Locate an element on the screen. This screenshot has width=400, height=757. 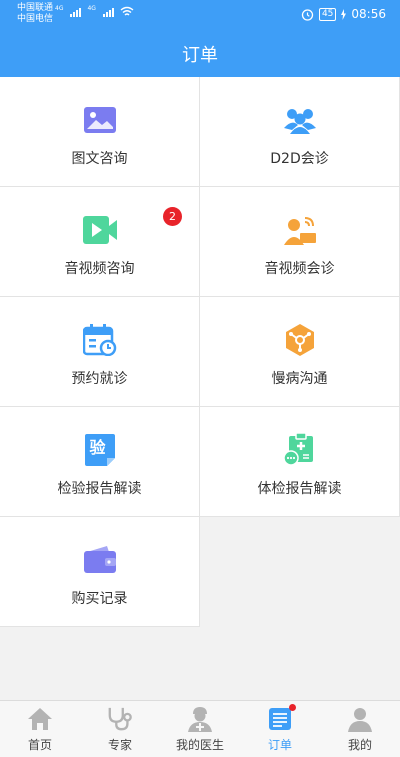
menu-item-d2d-consult: D2D会诊 is located at coordinates (300, 132).